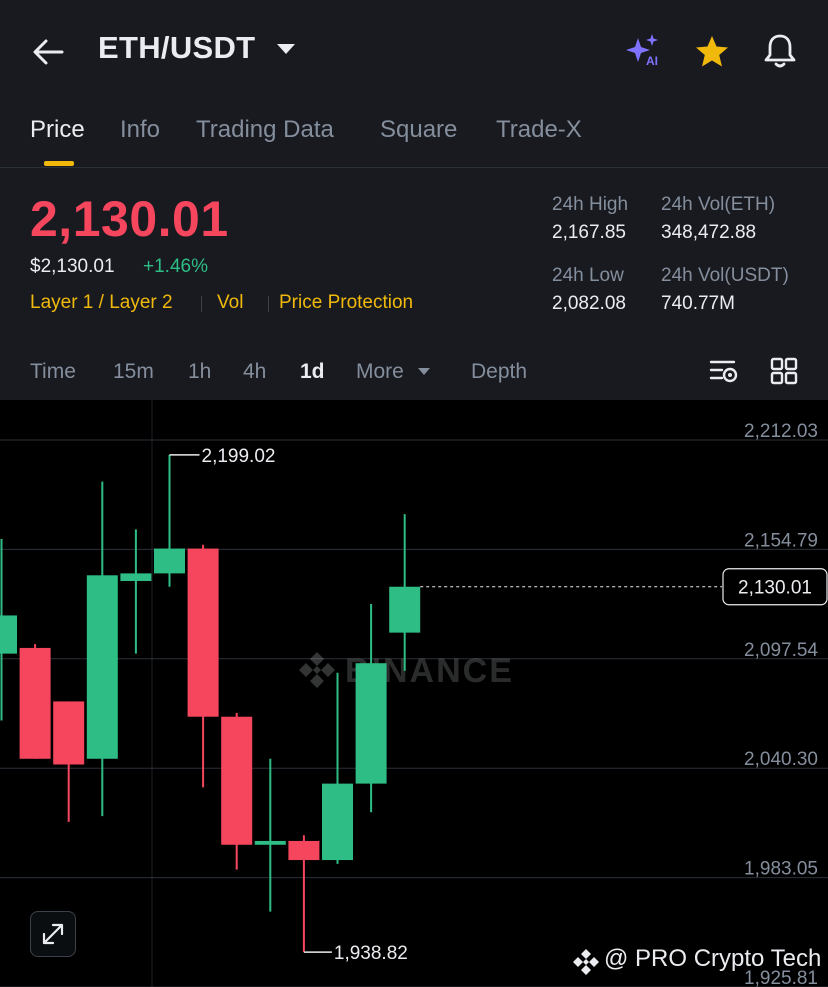 The height and width of the screenshot is (987, 828). I want to click on y-axis-tick-label: 2,212.03, so click(781, 431).